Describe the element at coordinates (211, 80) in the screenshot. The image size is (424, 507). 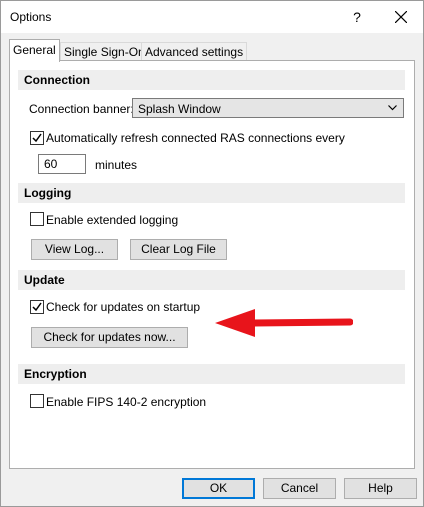
I see `connection-header: Connection` at that location.